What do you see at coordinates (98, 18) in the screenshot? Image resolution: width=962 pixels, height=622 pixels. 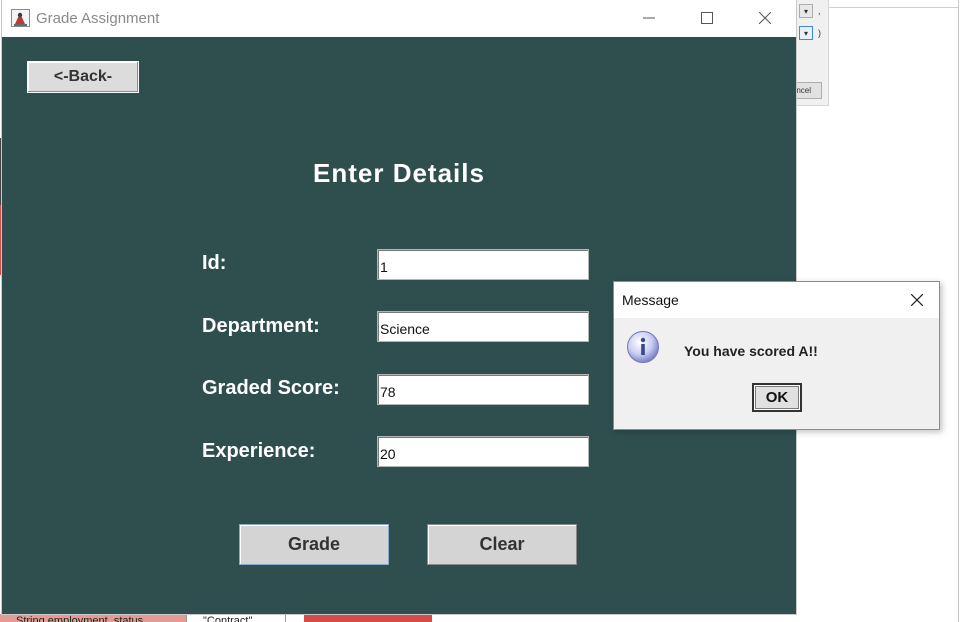 I see `window-title: Grade Assignment` at bounding box center [98, 18].